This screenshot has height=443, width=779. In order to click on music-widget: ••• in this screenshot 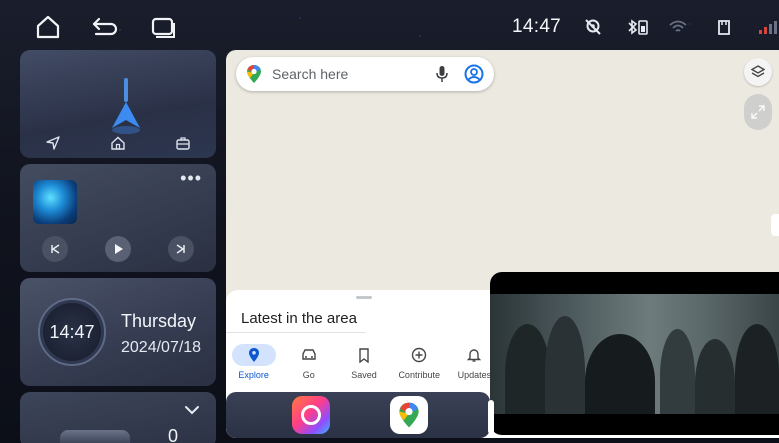, I will do `click(118, 218)`.